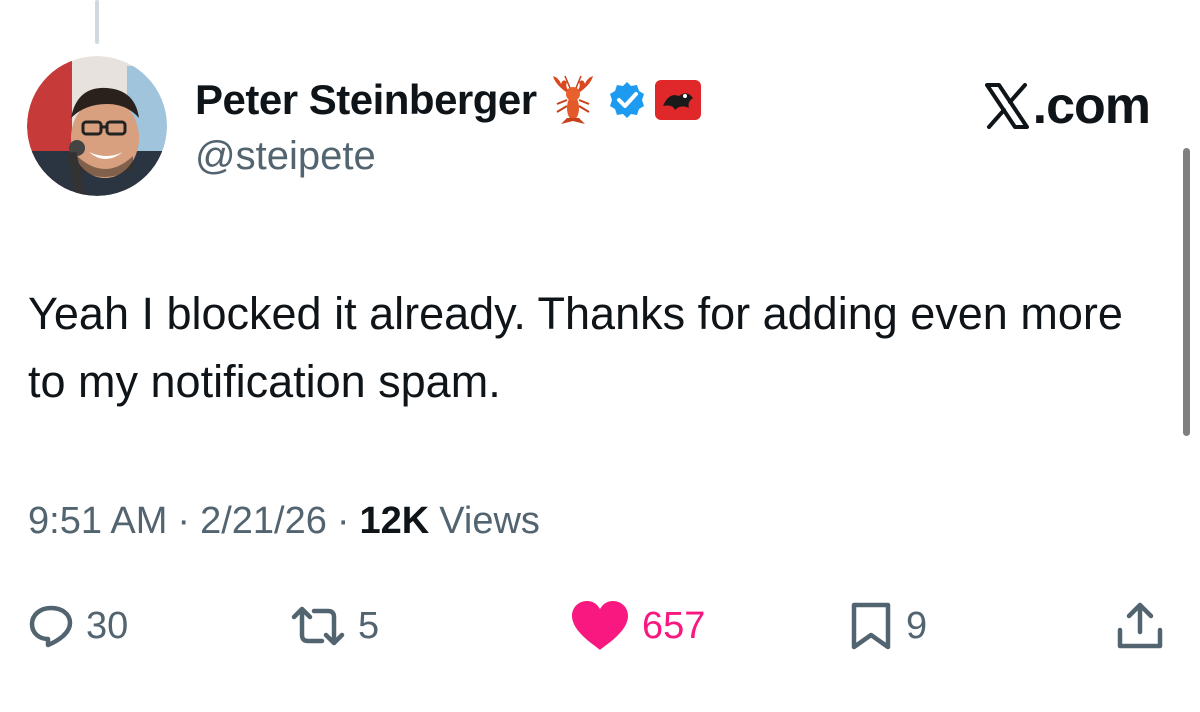  I want to click on like-count: 657, so click(674, 625).